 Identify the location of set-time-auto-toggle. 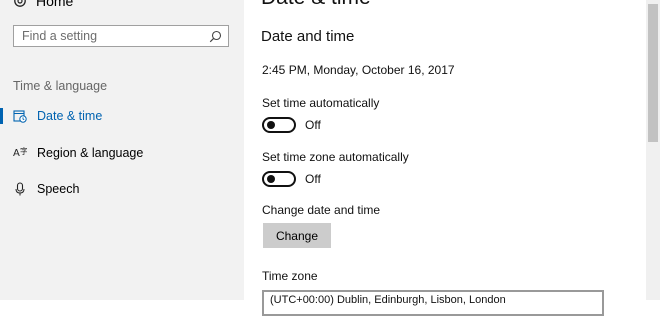
(279, 125).